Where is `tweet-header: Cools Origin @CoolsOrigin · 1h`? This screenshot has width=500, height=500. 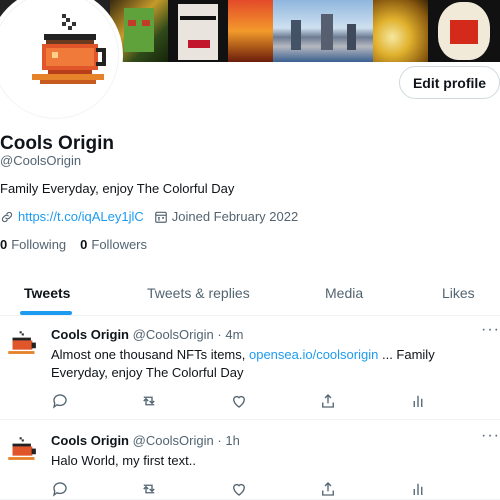 tweet-header: Cools Origin @CoolsOrigin · 1h is located at coordinates (145, 440).